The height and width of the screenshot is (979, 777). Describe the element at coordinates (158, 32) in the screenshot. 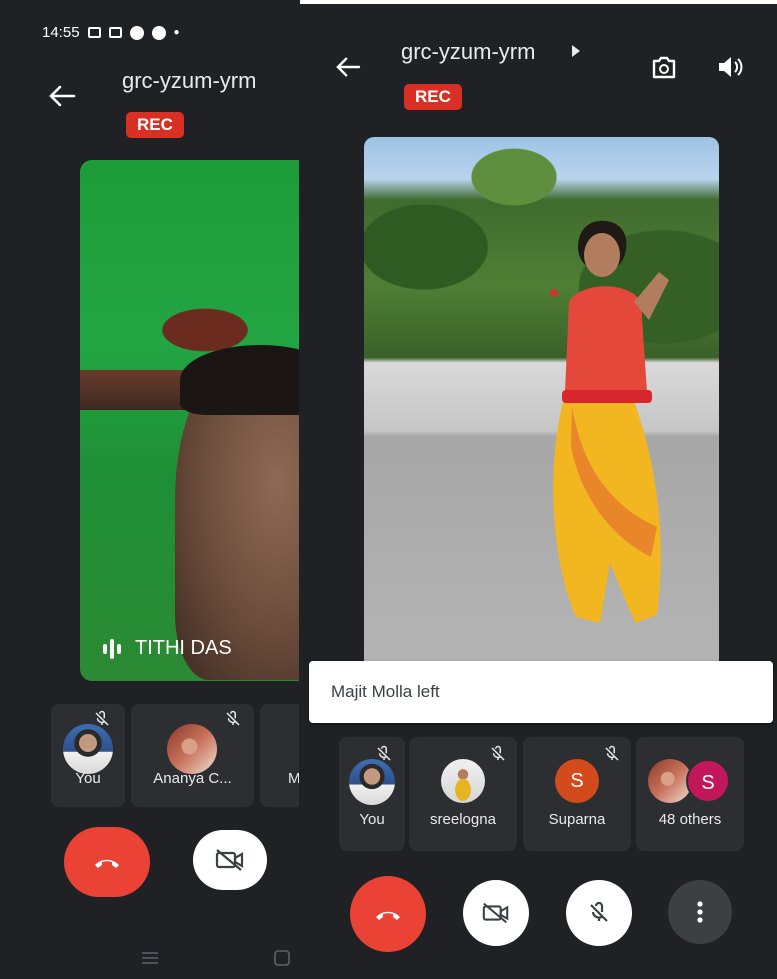

I see `whatsapp-icon` at that location.